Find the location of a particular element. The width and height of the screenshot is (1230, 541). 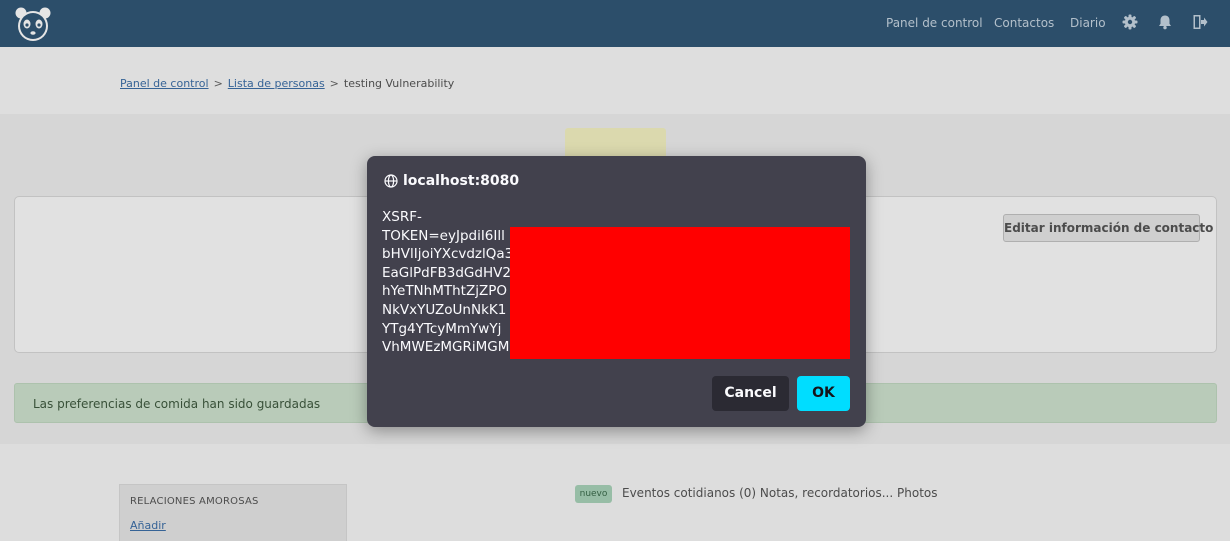

dialog-origin: localhost:8080 is located at coordinates (461, 181).